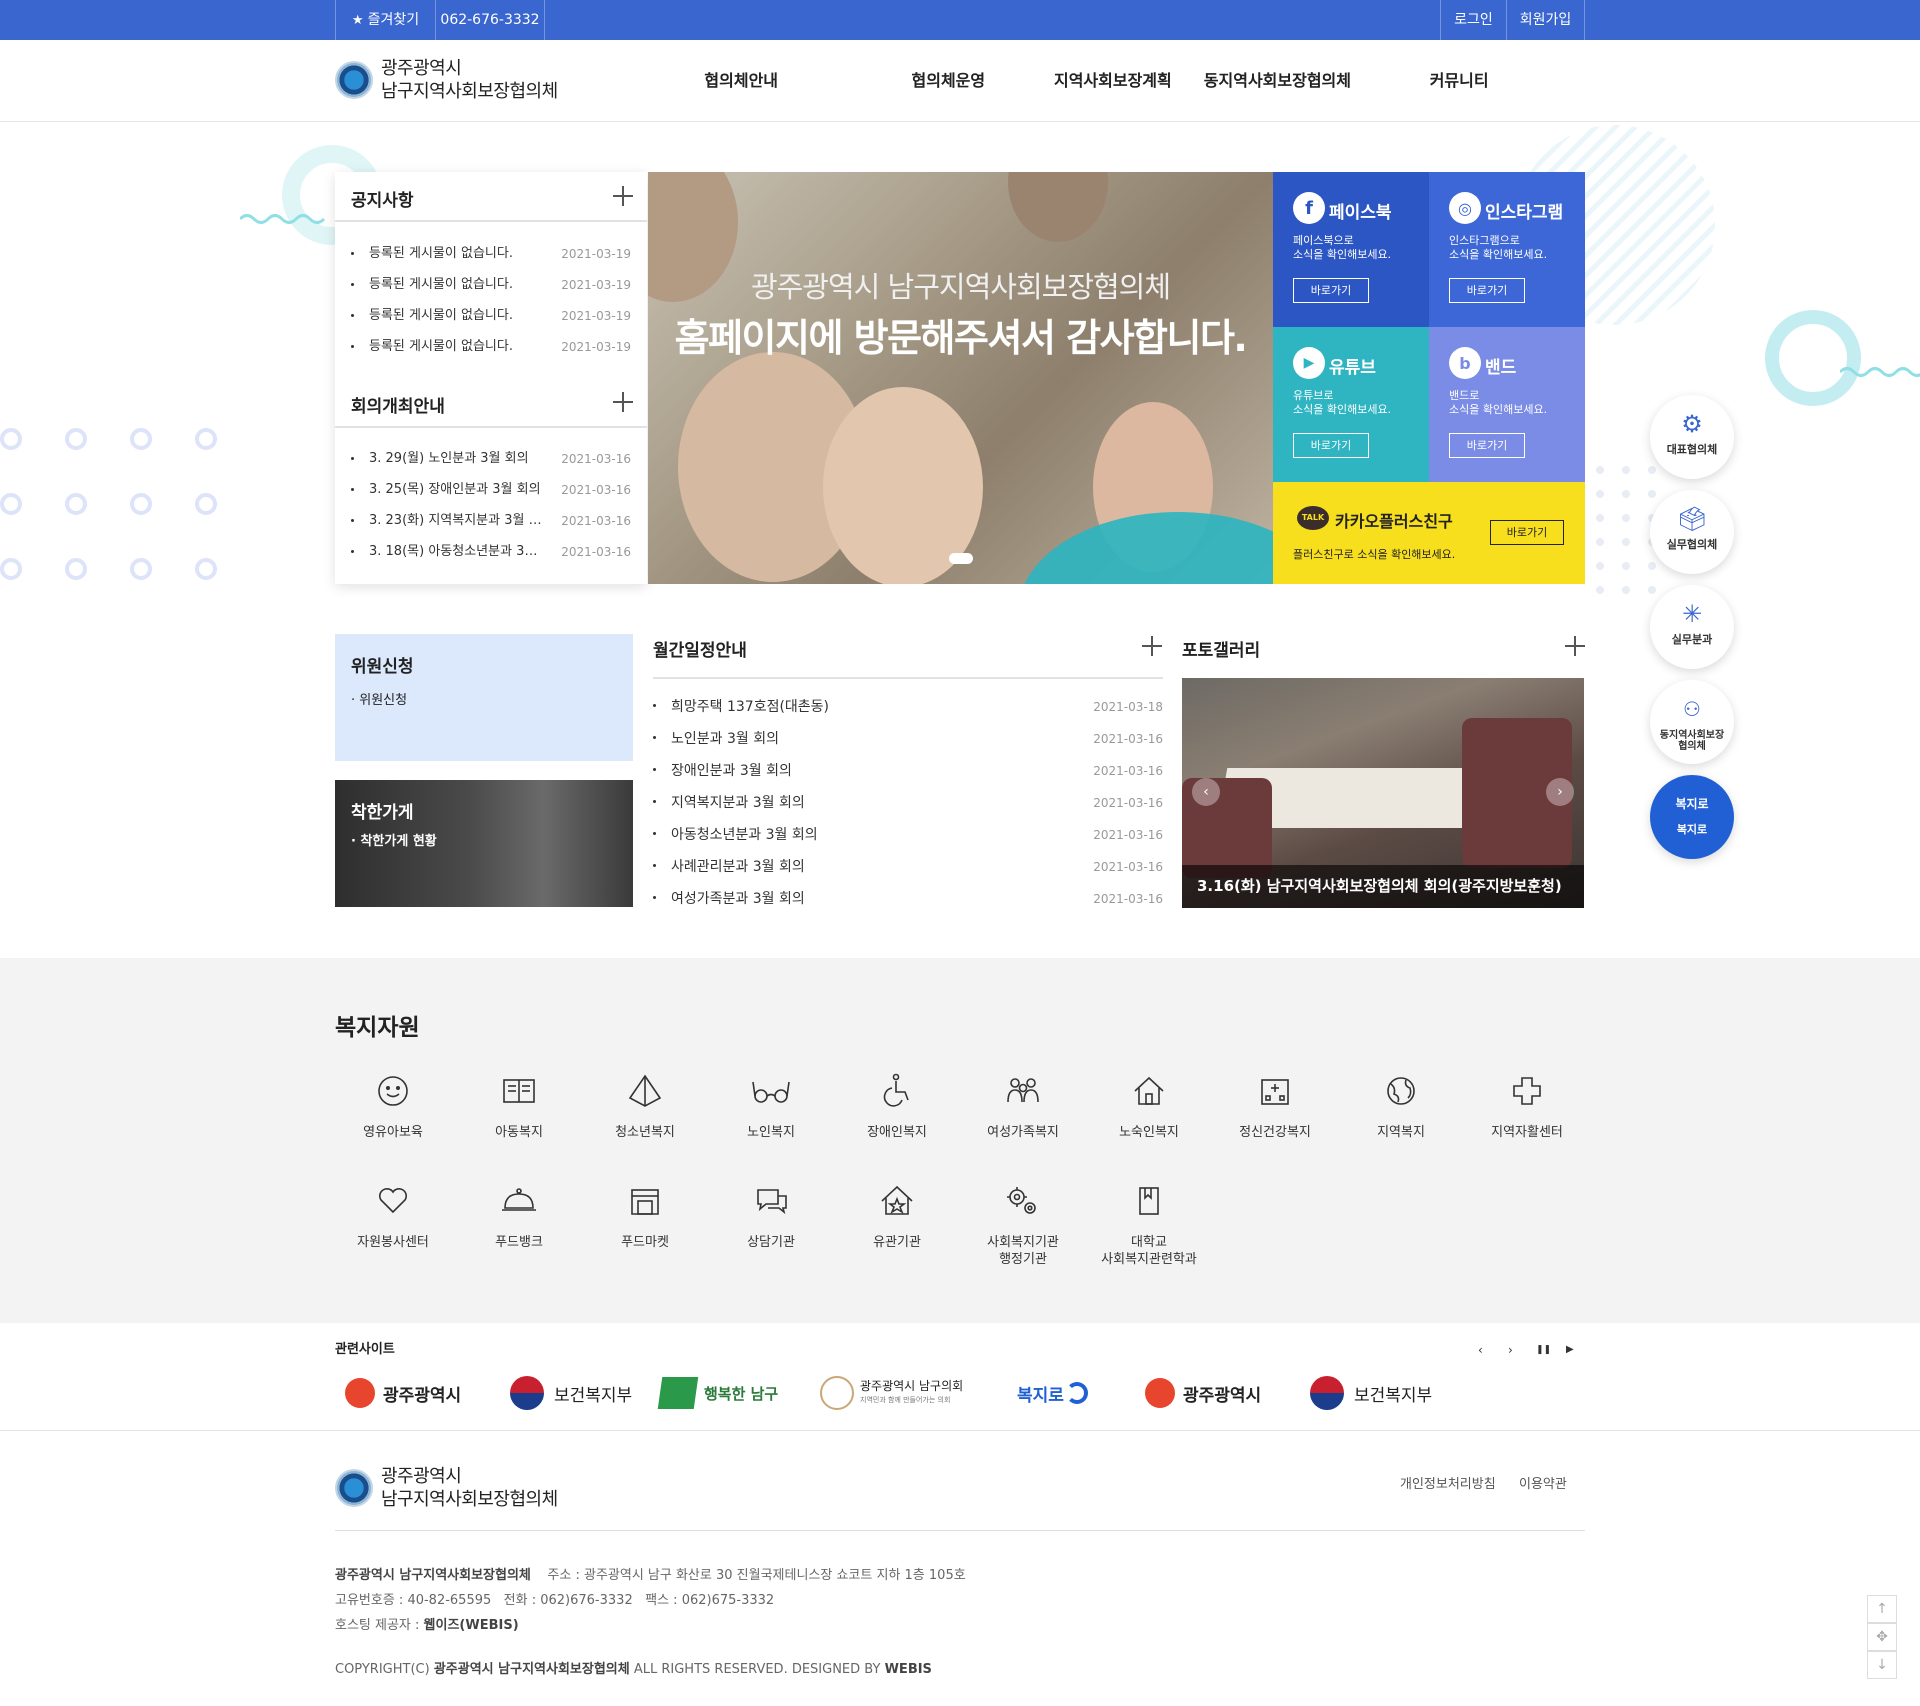 The width and height of the screenshot is (1920, 1706). Describe the element at coordinates (459, 459) in the screenshot. I see `list-item-title: 3. 29(월) 노인분과 3월 회의` at that location.